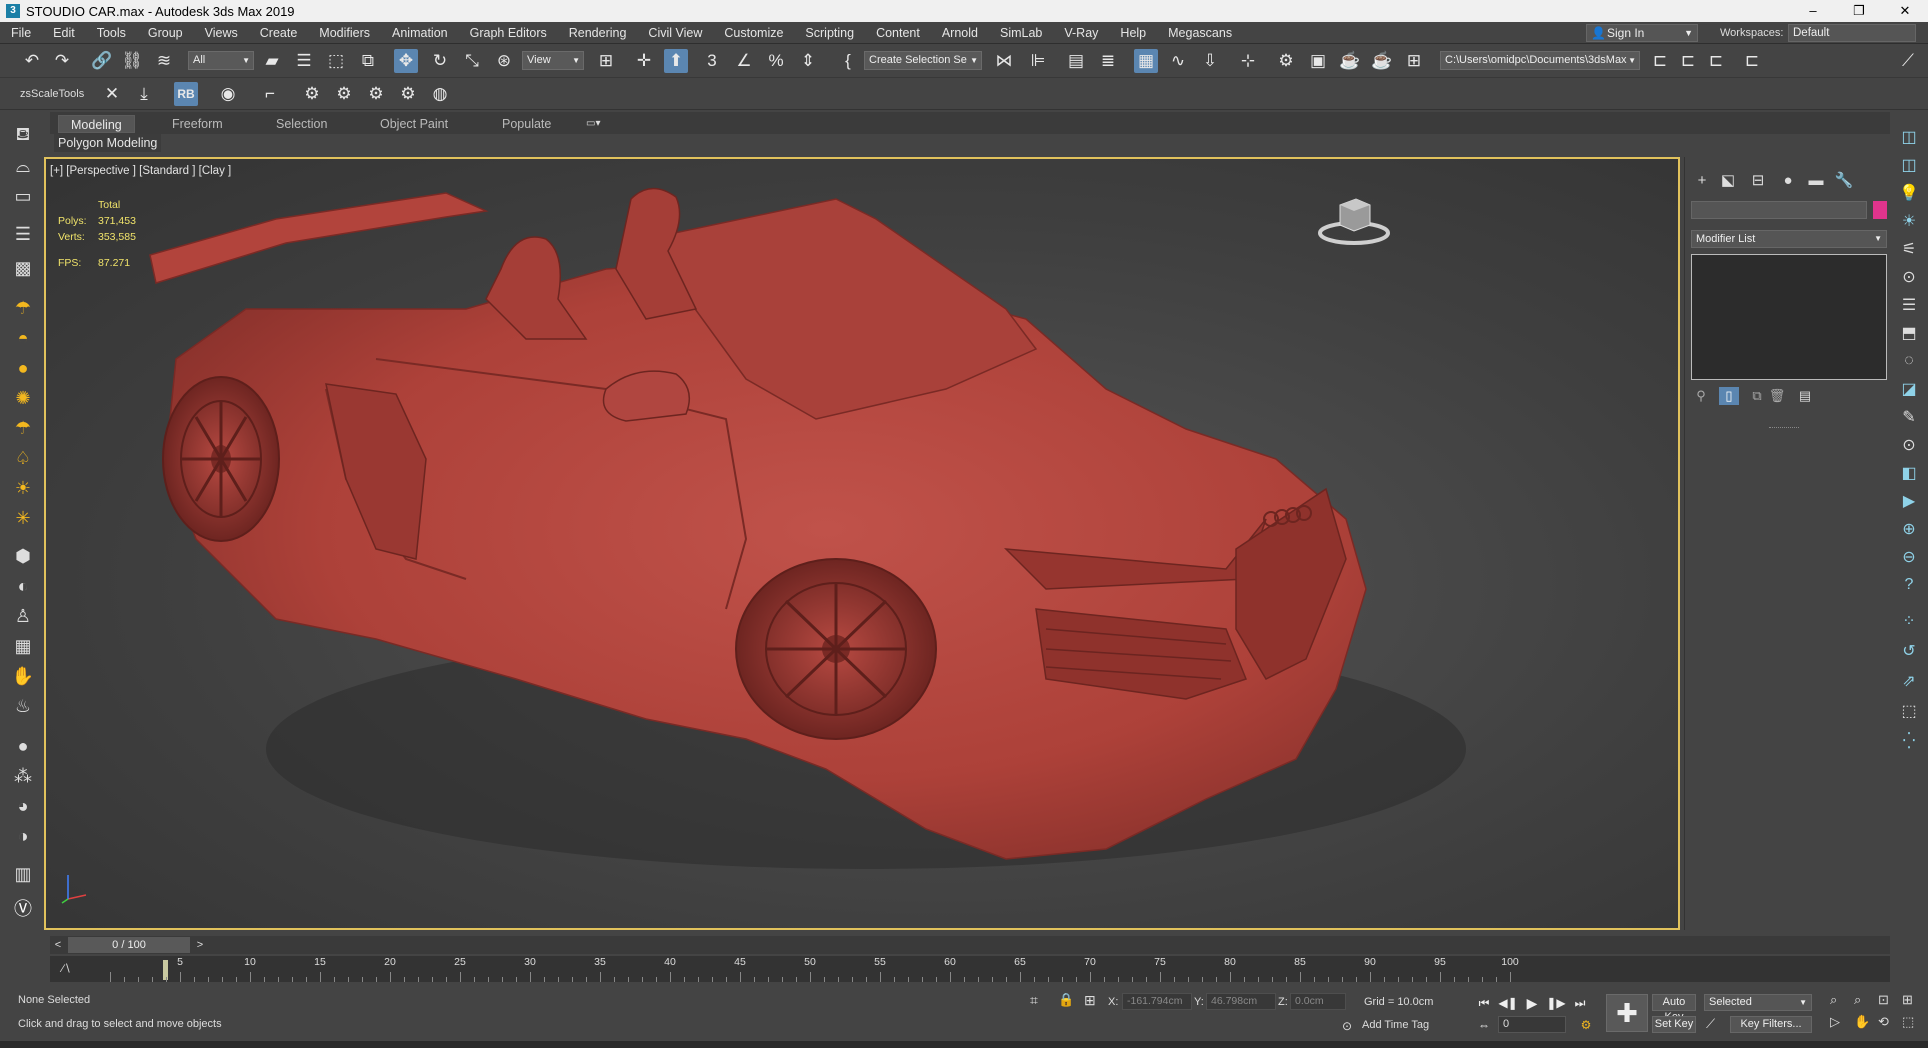 The width and height of the screenshot is (1928, 1048). Describe the element at coordinates (414, 124) in the screenshot. I see `tab-object-paint: Object Paint` at that location.